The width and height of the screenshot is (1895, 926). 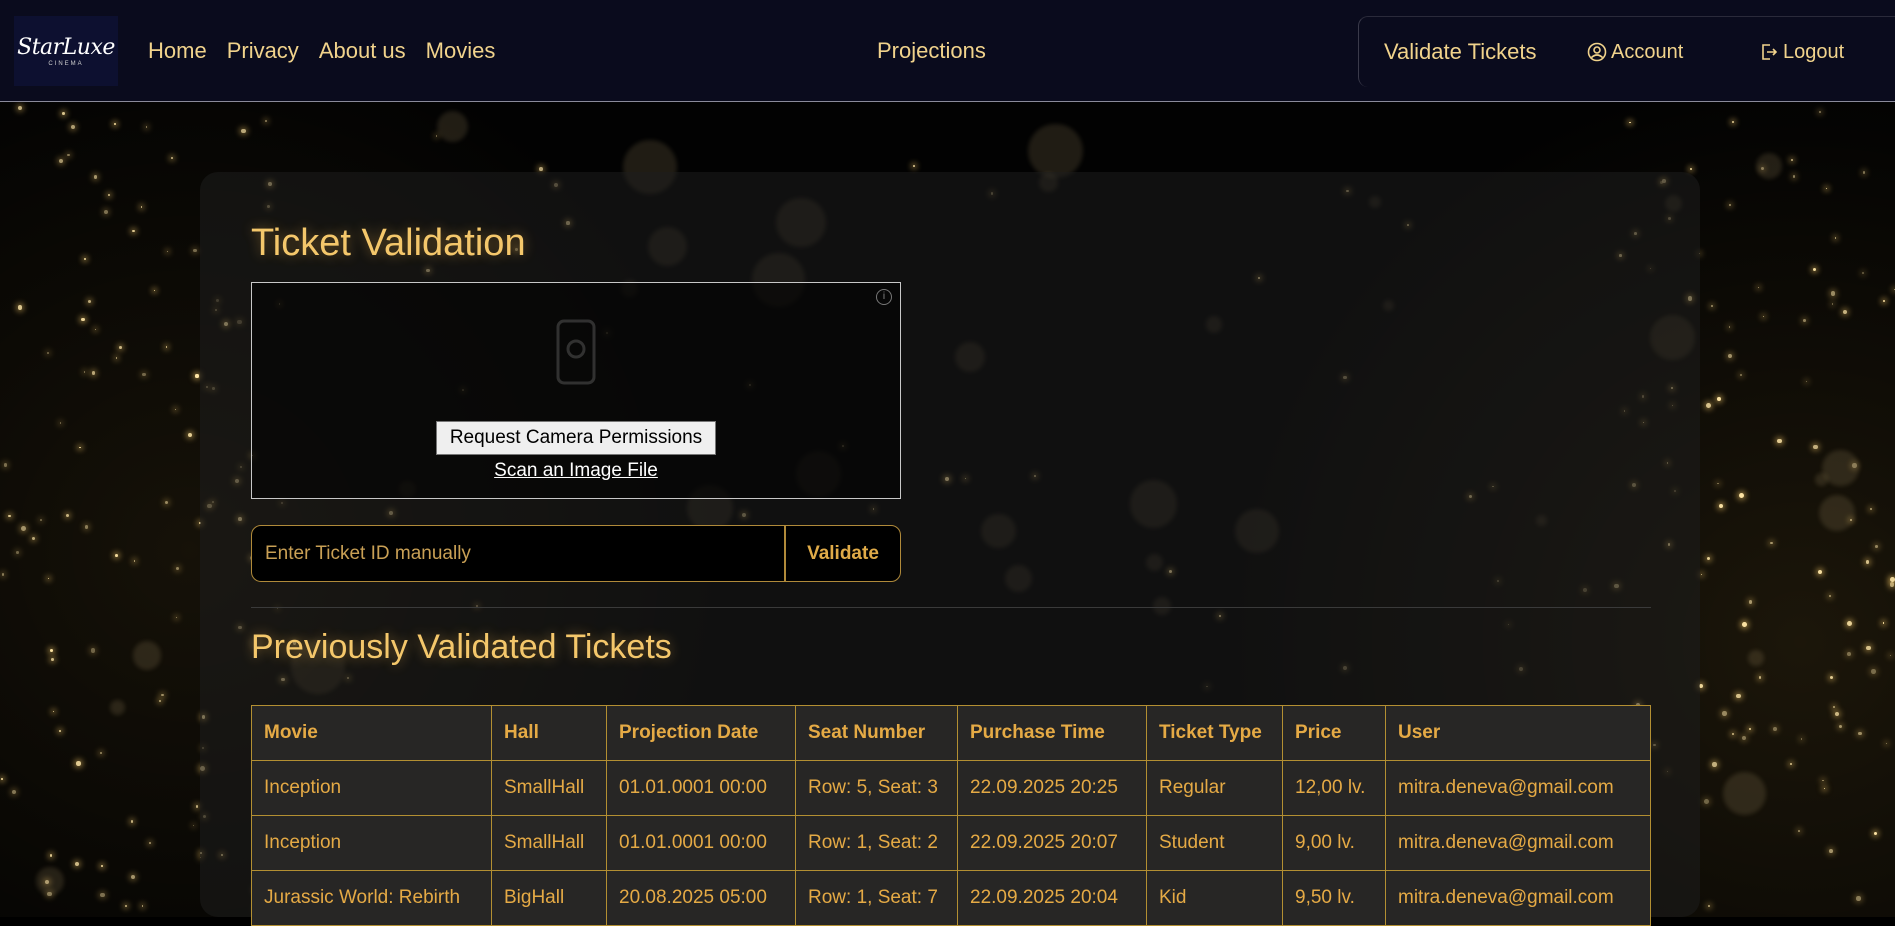 What do you see at coordinates (1334, 843) in the screenshot?
I see `cell-price: 9,00 lv.` at bounding box center [1334, 843].